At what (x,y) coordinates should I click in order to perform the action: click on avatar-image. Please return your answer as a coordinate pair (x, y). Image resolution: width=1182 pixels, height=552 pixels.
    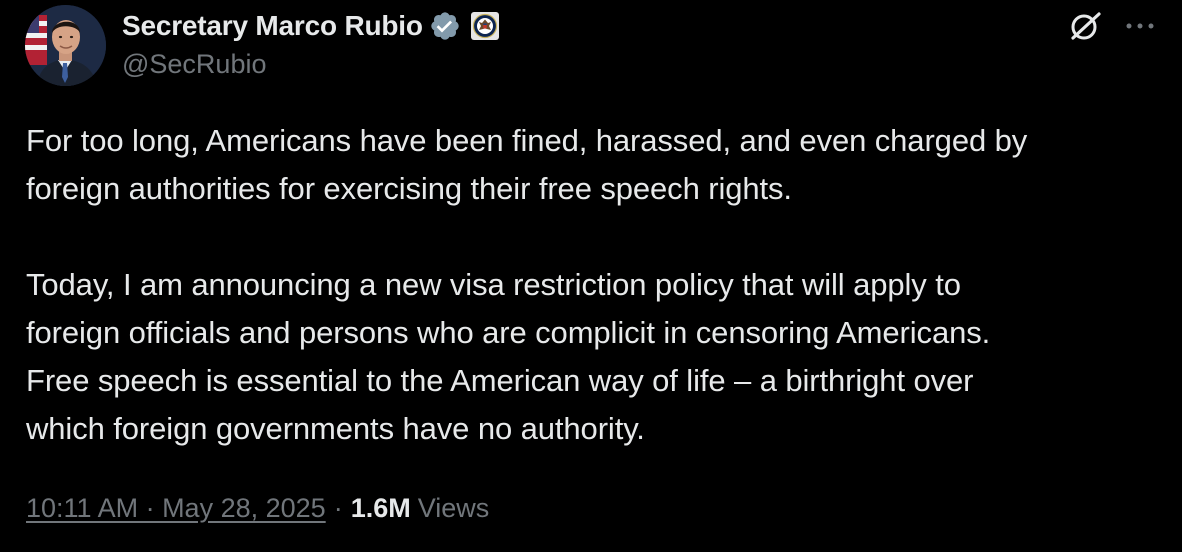
    Looking at the image, I should click on (65, 45).